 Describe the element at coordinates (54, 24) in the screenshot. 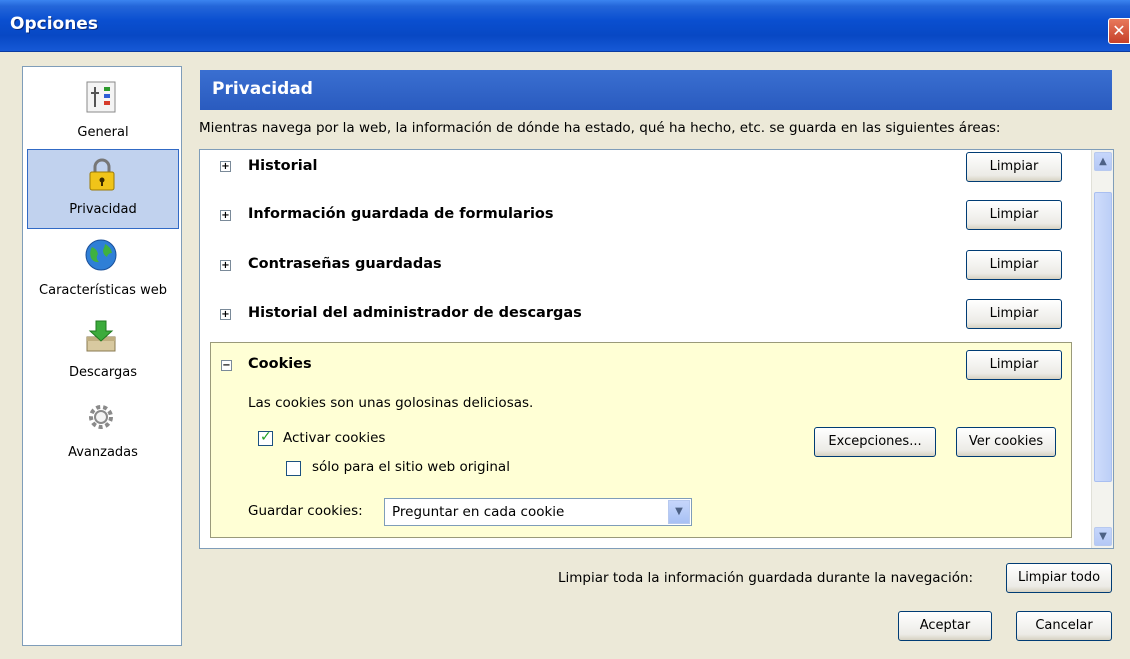

I see `window-title: Opciones` at that location.